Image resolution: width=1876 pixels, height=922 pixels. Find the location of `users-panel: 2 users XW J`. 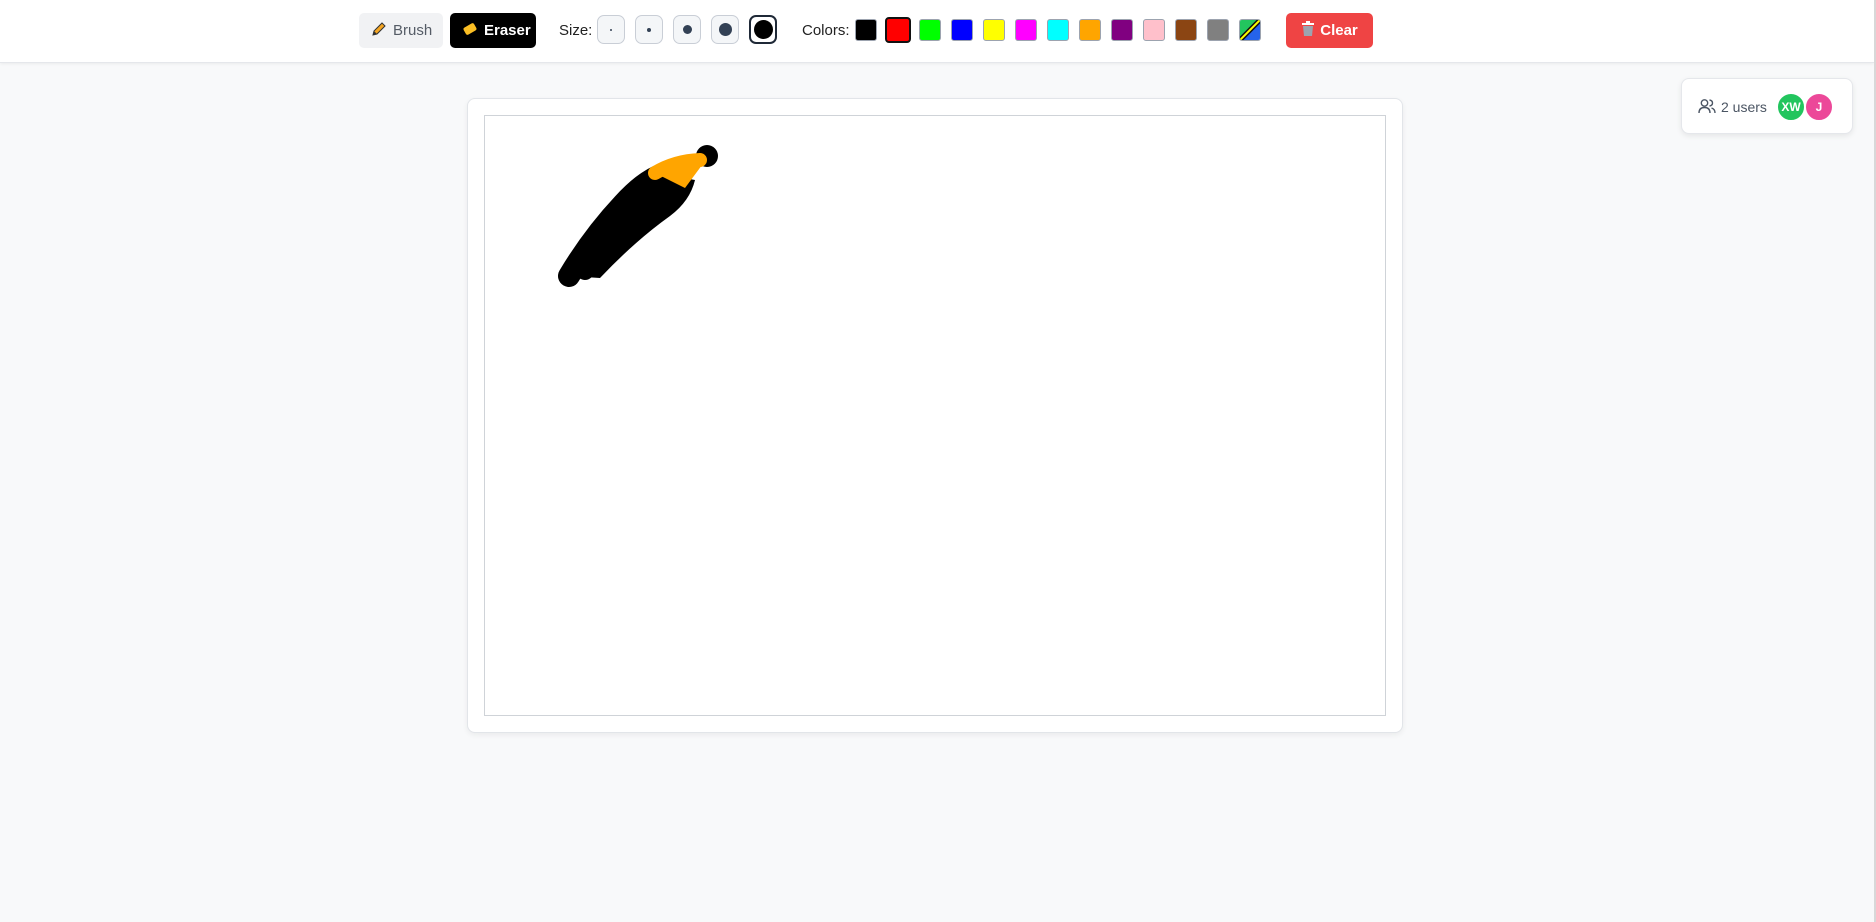

users-panel: 2 users XW J is located at coordinates (1767, 106).